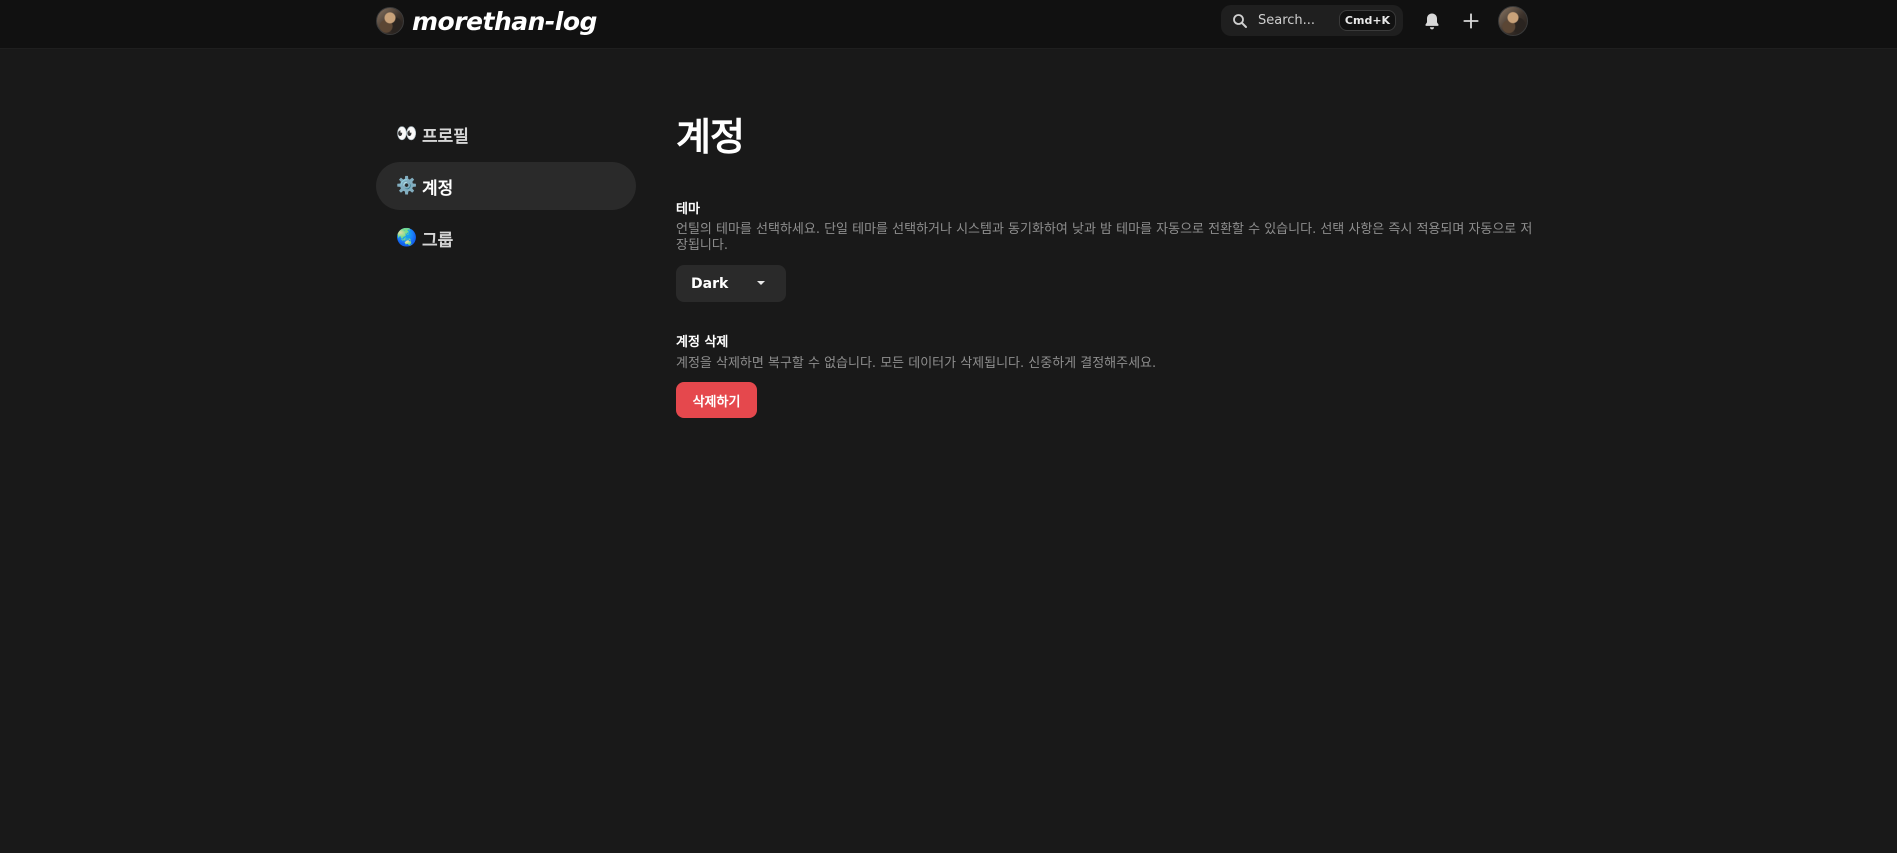 This screenshot has width=1897, height=853. What do you see at coordinates (445, 136) in the screenshot?
I see `sidebar-item-label: 프로필` at bounding box center [445, 136].